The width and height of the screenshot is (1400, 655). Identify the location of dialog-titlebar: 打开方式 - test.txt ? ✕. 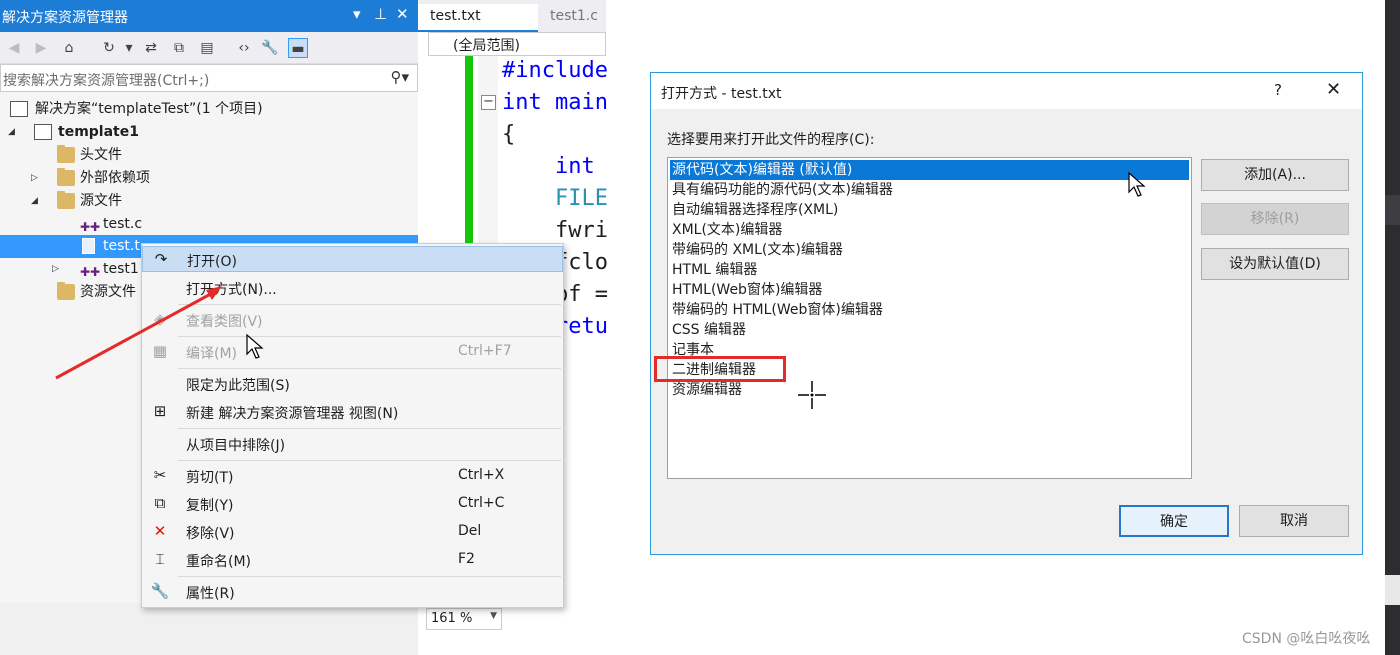
(1006, 91).